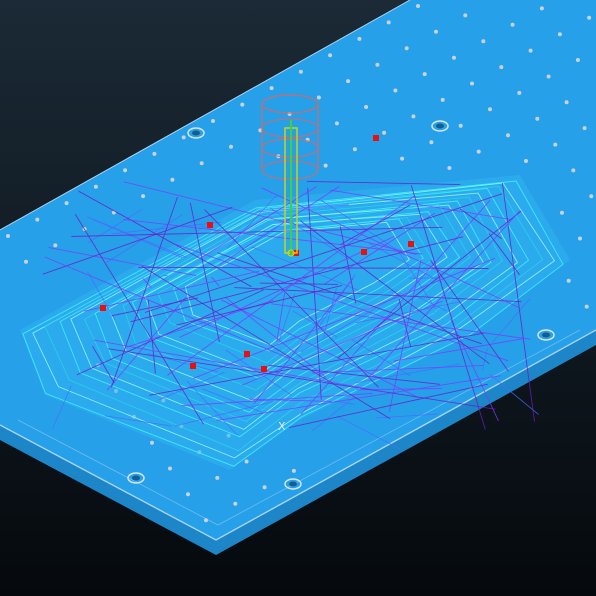 The width and height of the screenshot is (596, 596). Describe the element at coordinates (282, 426) in the screenshot. I see `axis-marker-label: X` at that location.